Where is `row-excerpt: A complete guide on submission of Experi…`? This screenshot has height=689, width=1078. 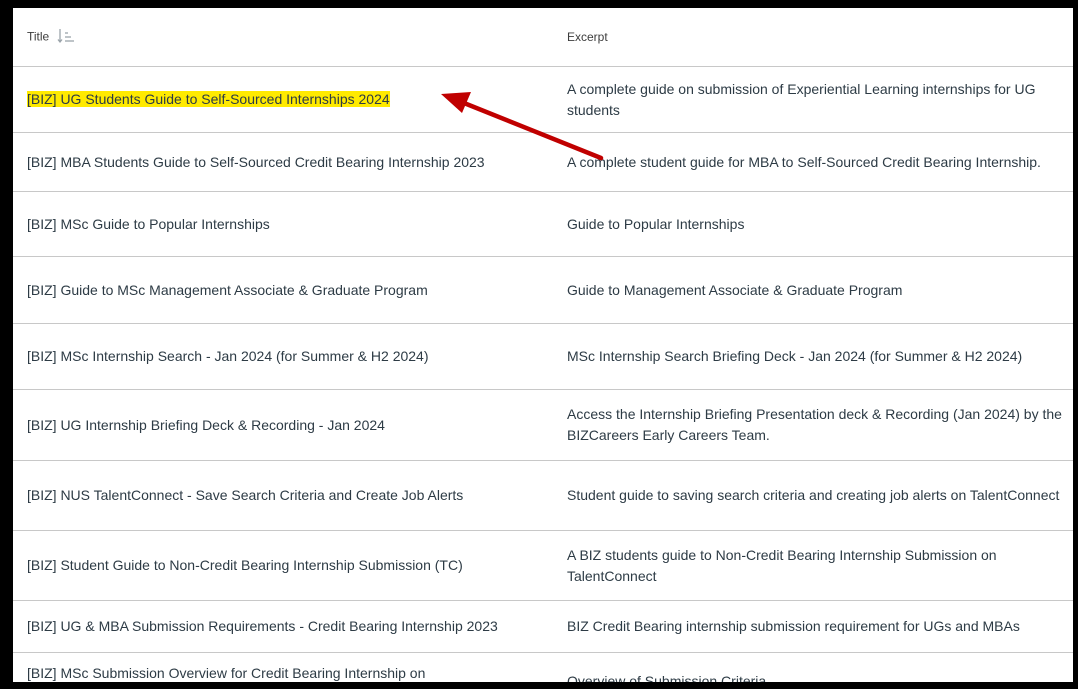 row-excerpt: A complete guide on submission of Experi… is located at coordinates (813, 99).